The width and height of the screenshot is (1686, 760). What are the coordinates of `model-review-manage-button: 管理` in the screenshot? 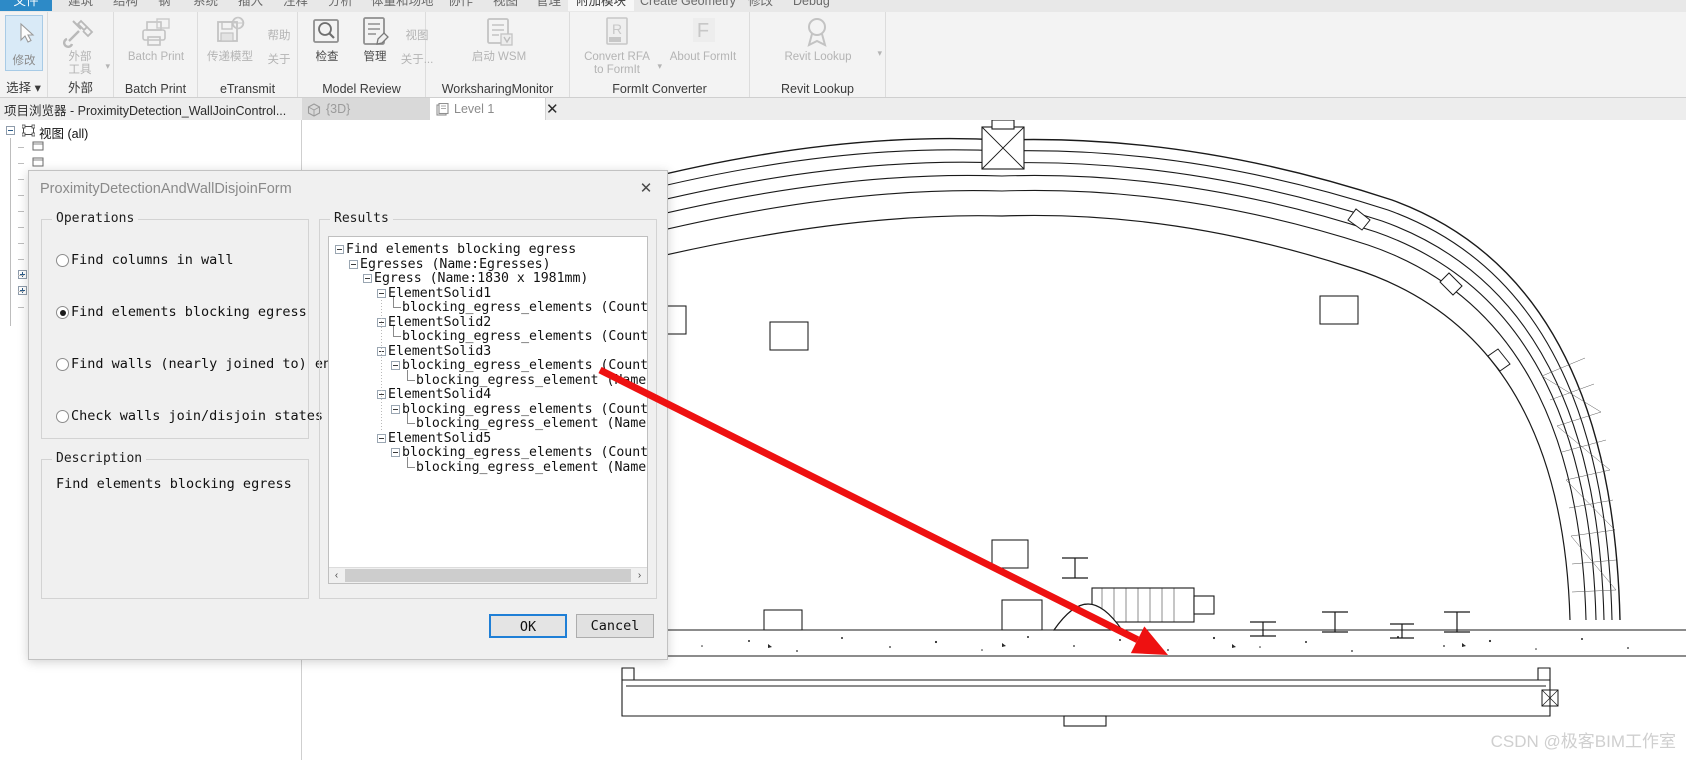 It's located at (375, 39).